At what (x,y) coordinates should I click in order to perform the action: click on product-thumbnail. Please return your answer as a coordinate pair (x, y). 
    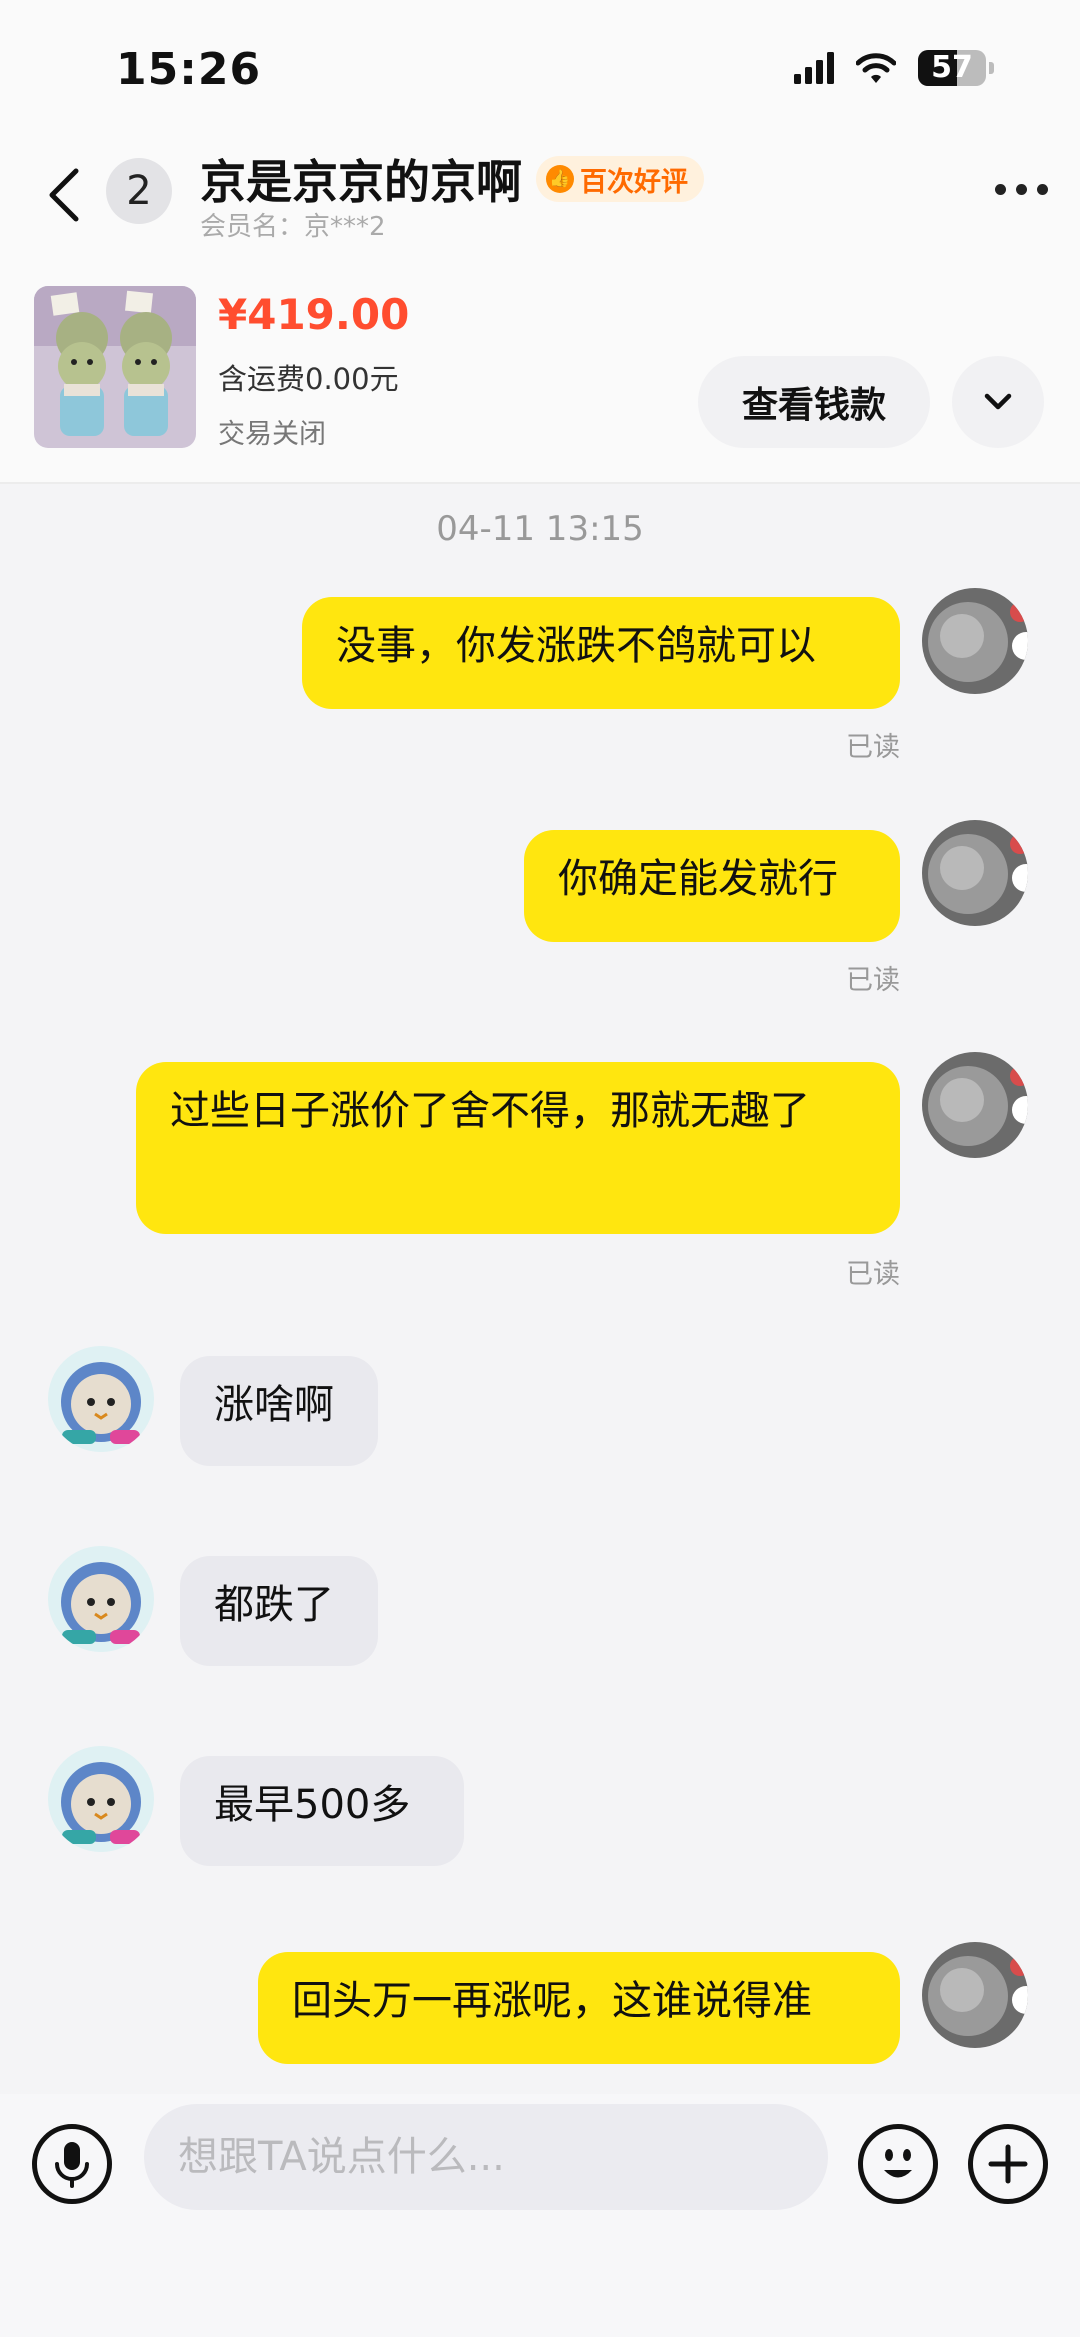
    Looking at the image, I should click on (115, 367).